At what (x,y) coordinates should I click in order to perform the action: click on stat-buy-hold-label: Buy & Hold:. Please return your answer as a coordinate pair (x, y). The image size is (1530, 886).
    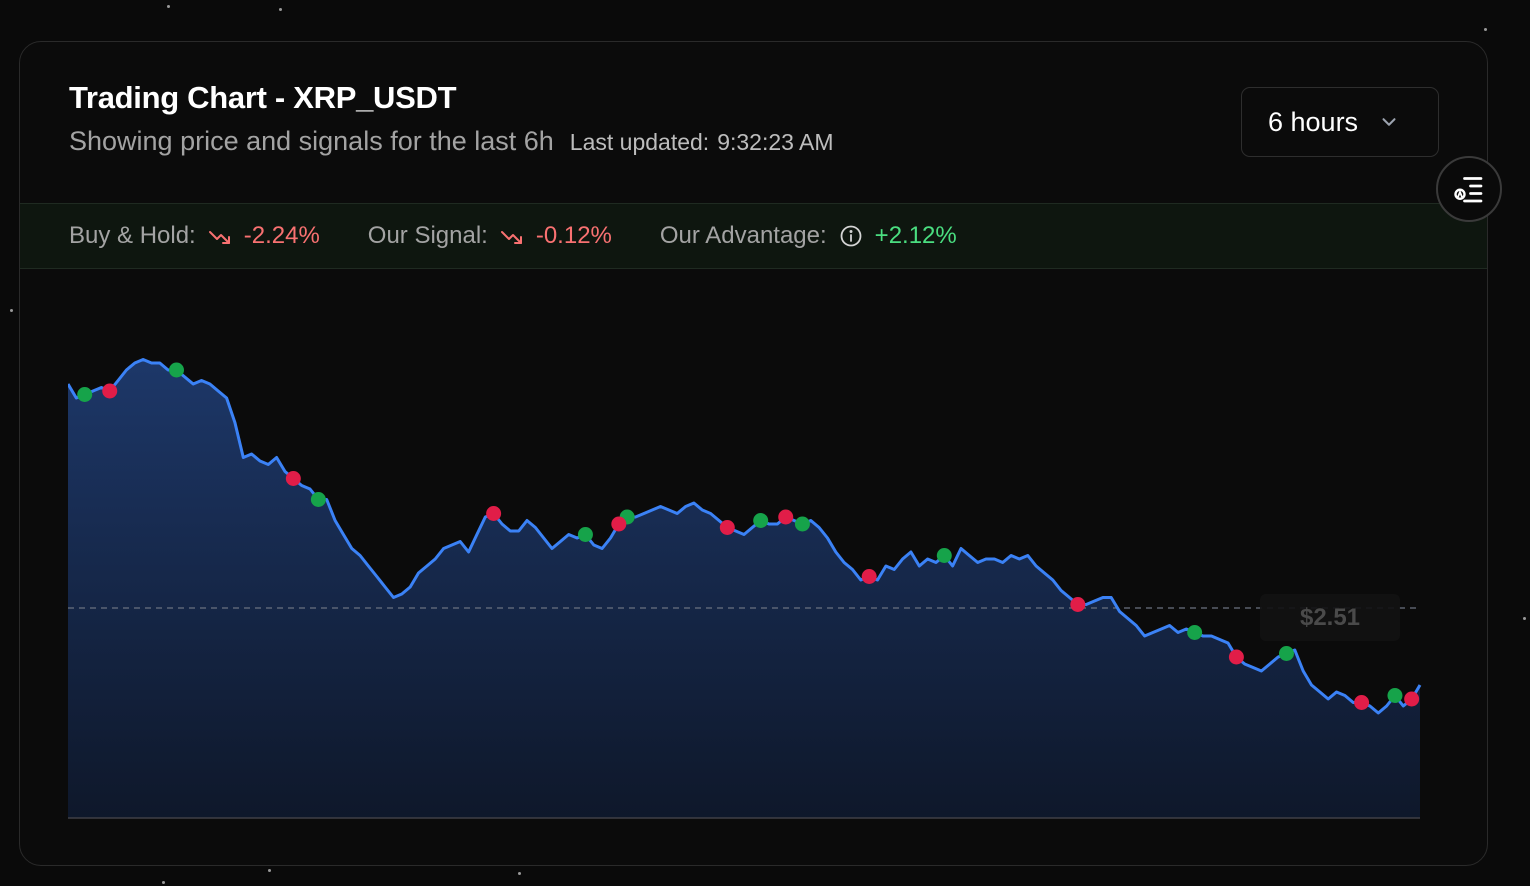
    Looking at the image, I should click on (132, 235).